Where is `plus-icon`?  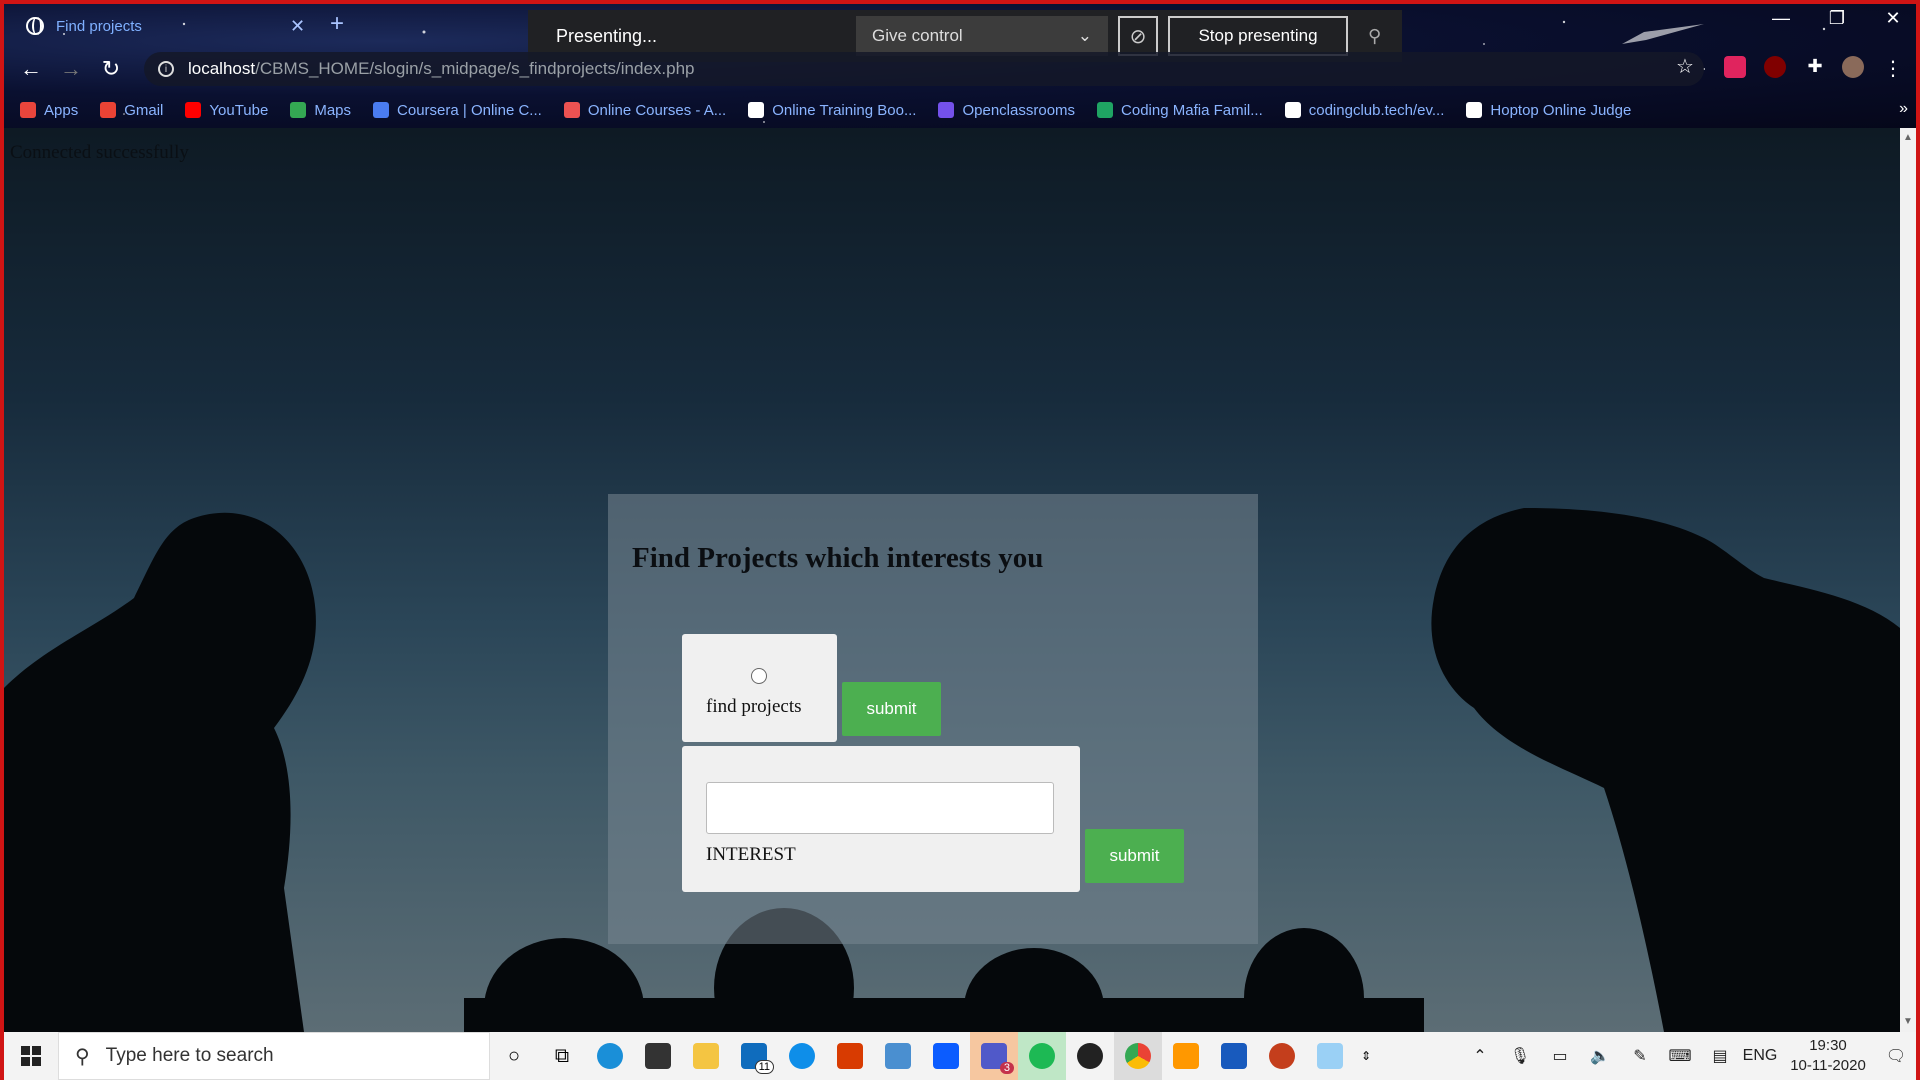 plus-icon is located at coordinates (1105, 110).